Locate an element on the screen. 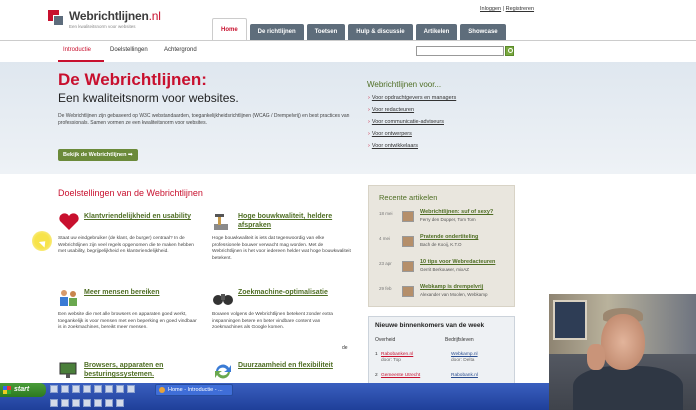 The width and height of the screenshot is (696, 410). tab-artikelen: Artikelen is located at coordinates (436, 32).